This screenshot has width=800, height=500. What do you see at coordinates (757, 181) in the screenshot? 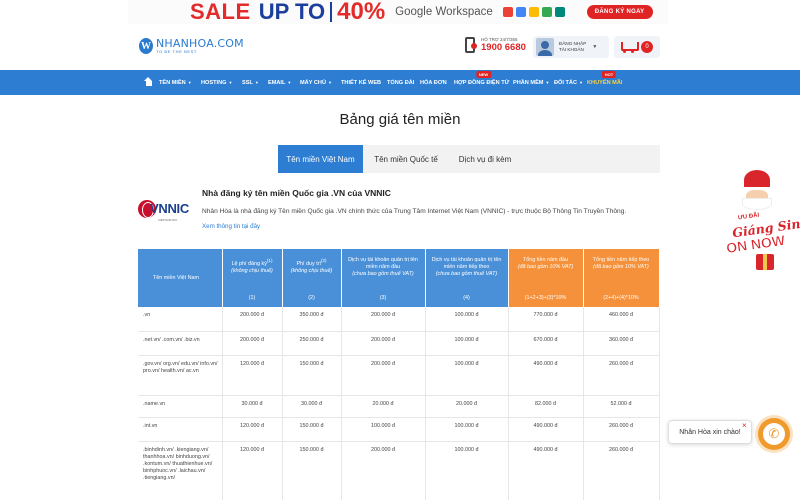
I see `santa-hat-icon` at bounding box center [757, 181].